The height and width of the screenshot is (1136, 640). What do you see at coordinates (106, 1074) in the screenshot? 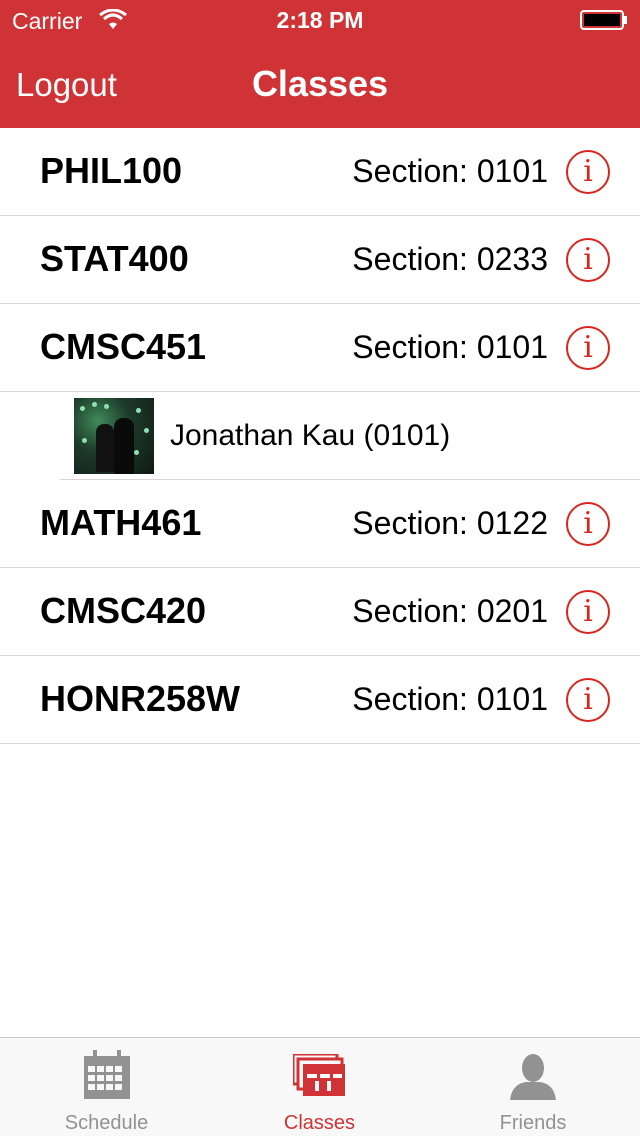
I see `calendar-icon` at bounding box center [106, 1074].